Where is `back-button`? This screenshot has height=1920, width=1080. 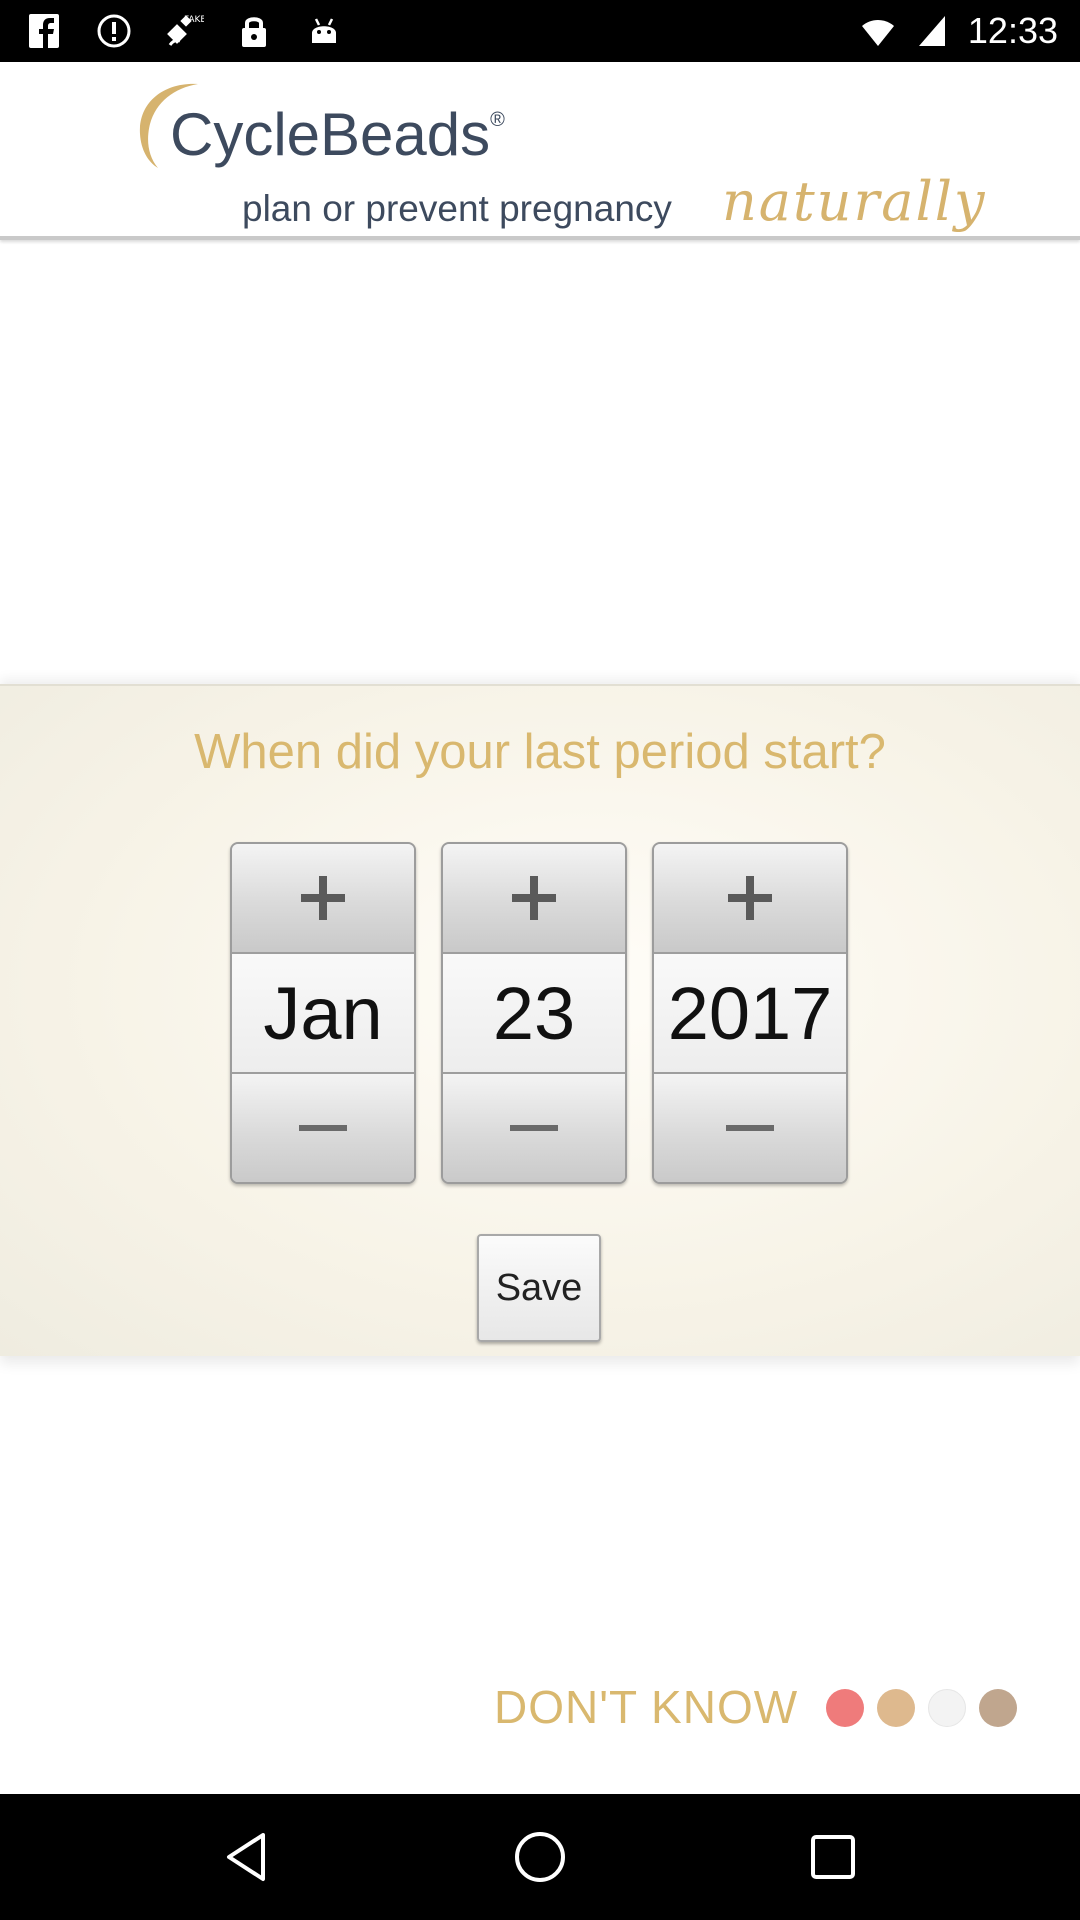 back-button is located at coordinates (247, 1857).